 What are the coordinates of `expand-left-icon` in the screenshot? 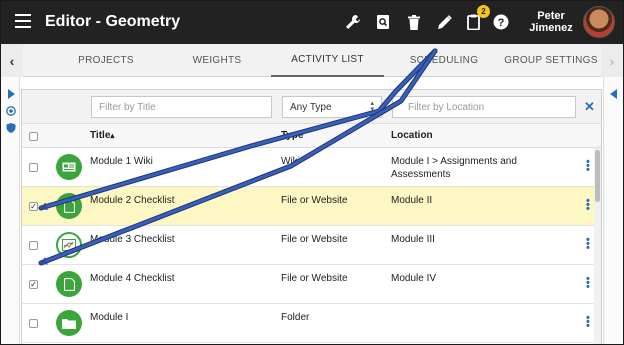 It's located at (613, 94).